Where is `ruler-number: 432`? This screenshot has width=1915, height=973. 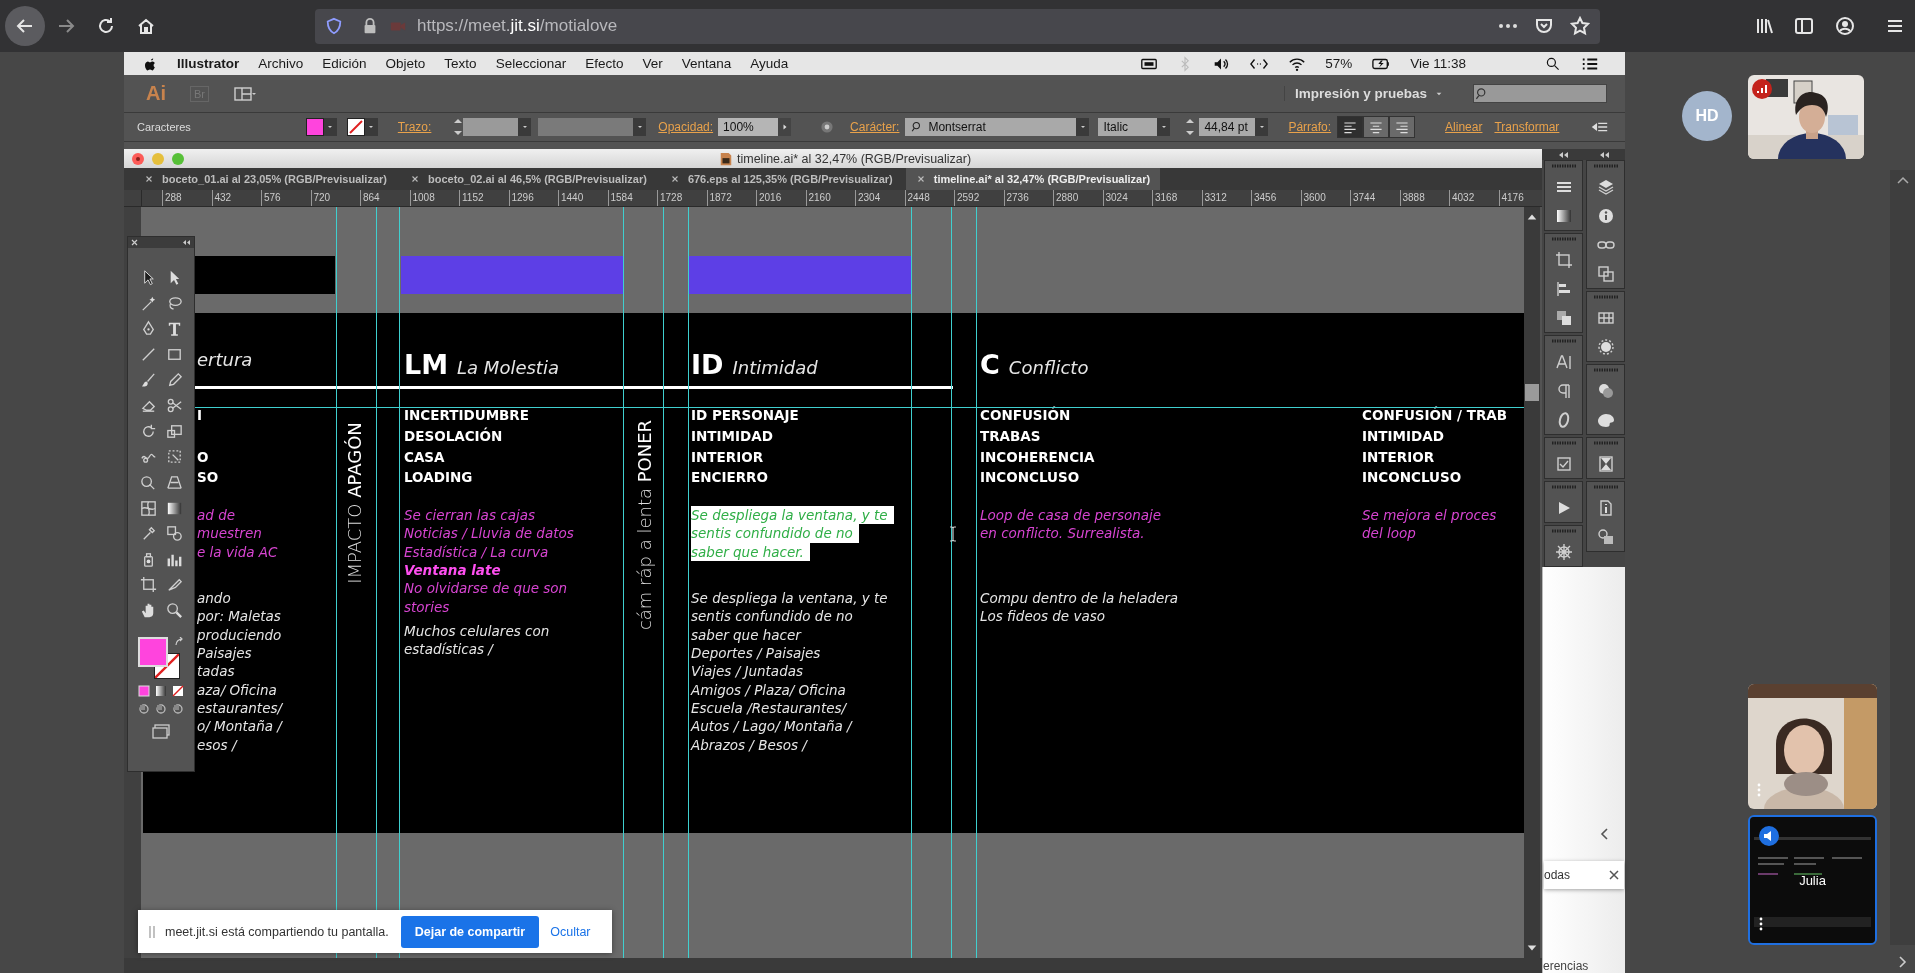 ruler-number: 432 is located at coordinates (236, 198).